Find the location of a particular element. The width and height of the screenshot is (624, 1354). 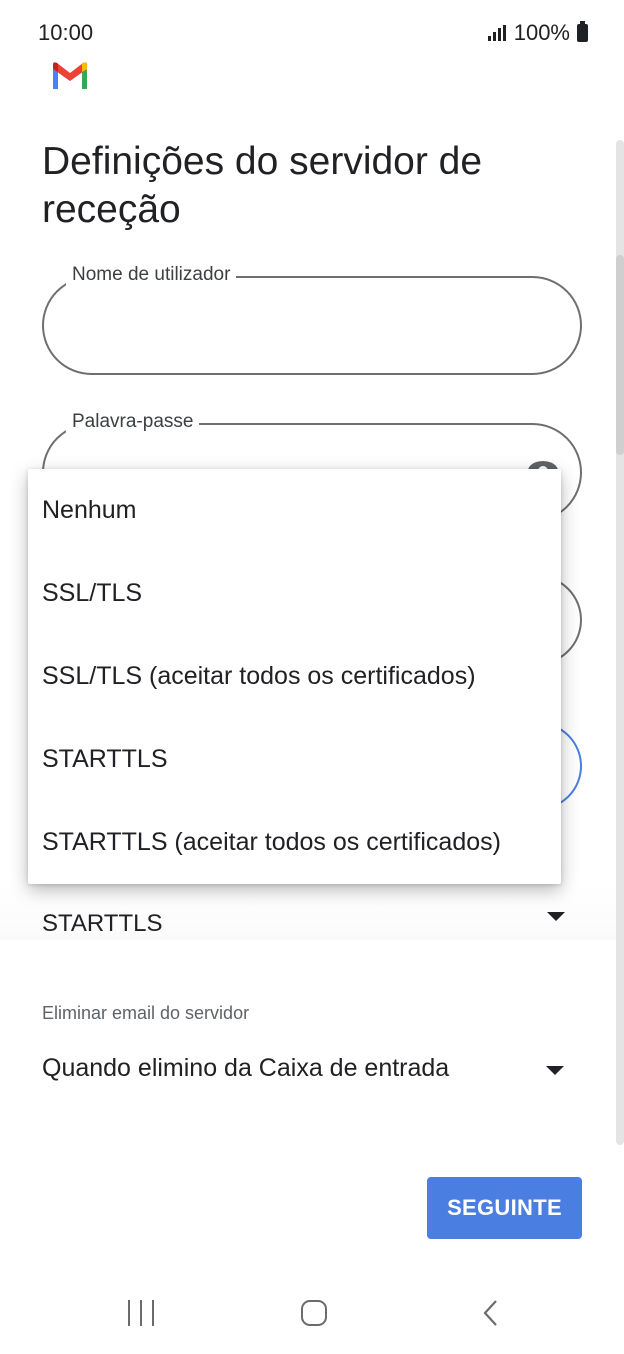

status-indicators: 100% is located at coordinates (537, 33).